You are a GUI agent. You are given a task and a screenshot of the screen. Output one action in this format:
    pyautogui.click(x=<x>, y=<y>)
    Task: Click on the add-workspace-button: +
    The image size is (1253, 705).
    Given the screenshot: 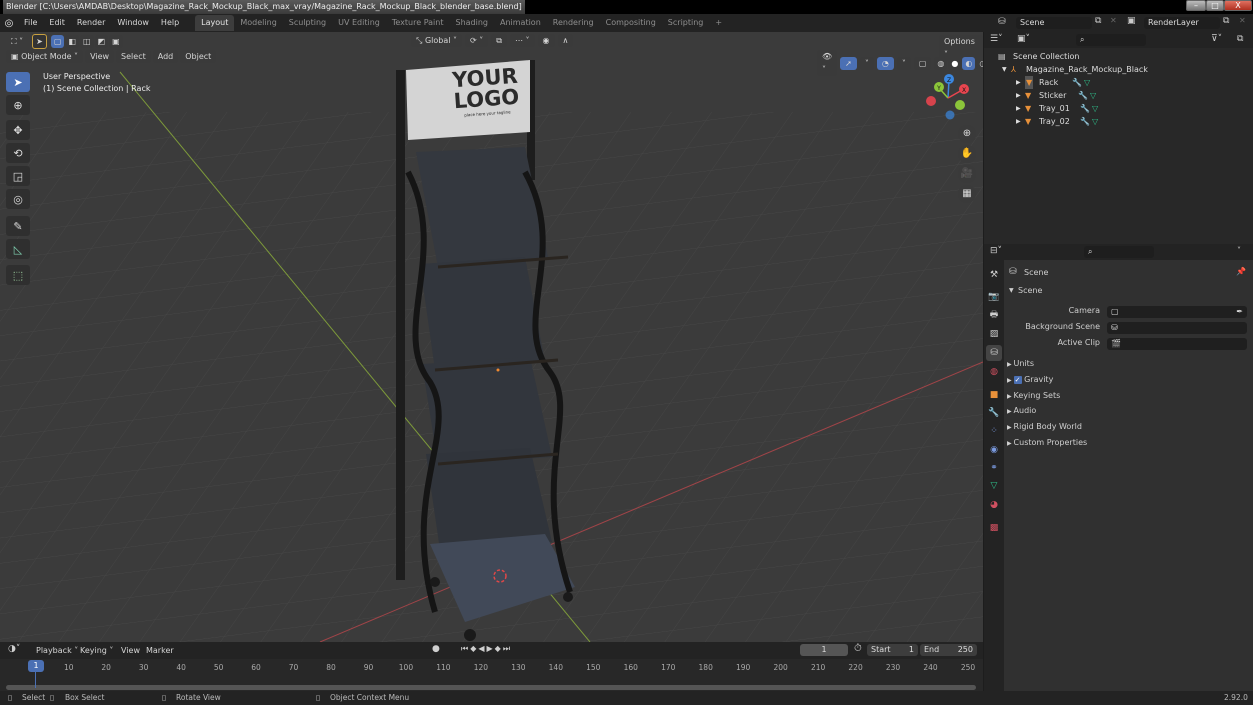 What is the action you would take?
    pyautogui.click(x=718, y=23)
    